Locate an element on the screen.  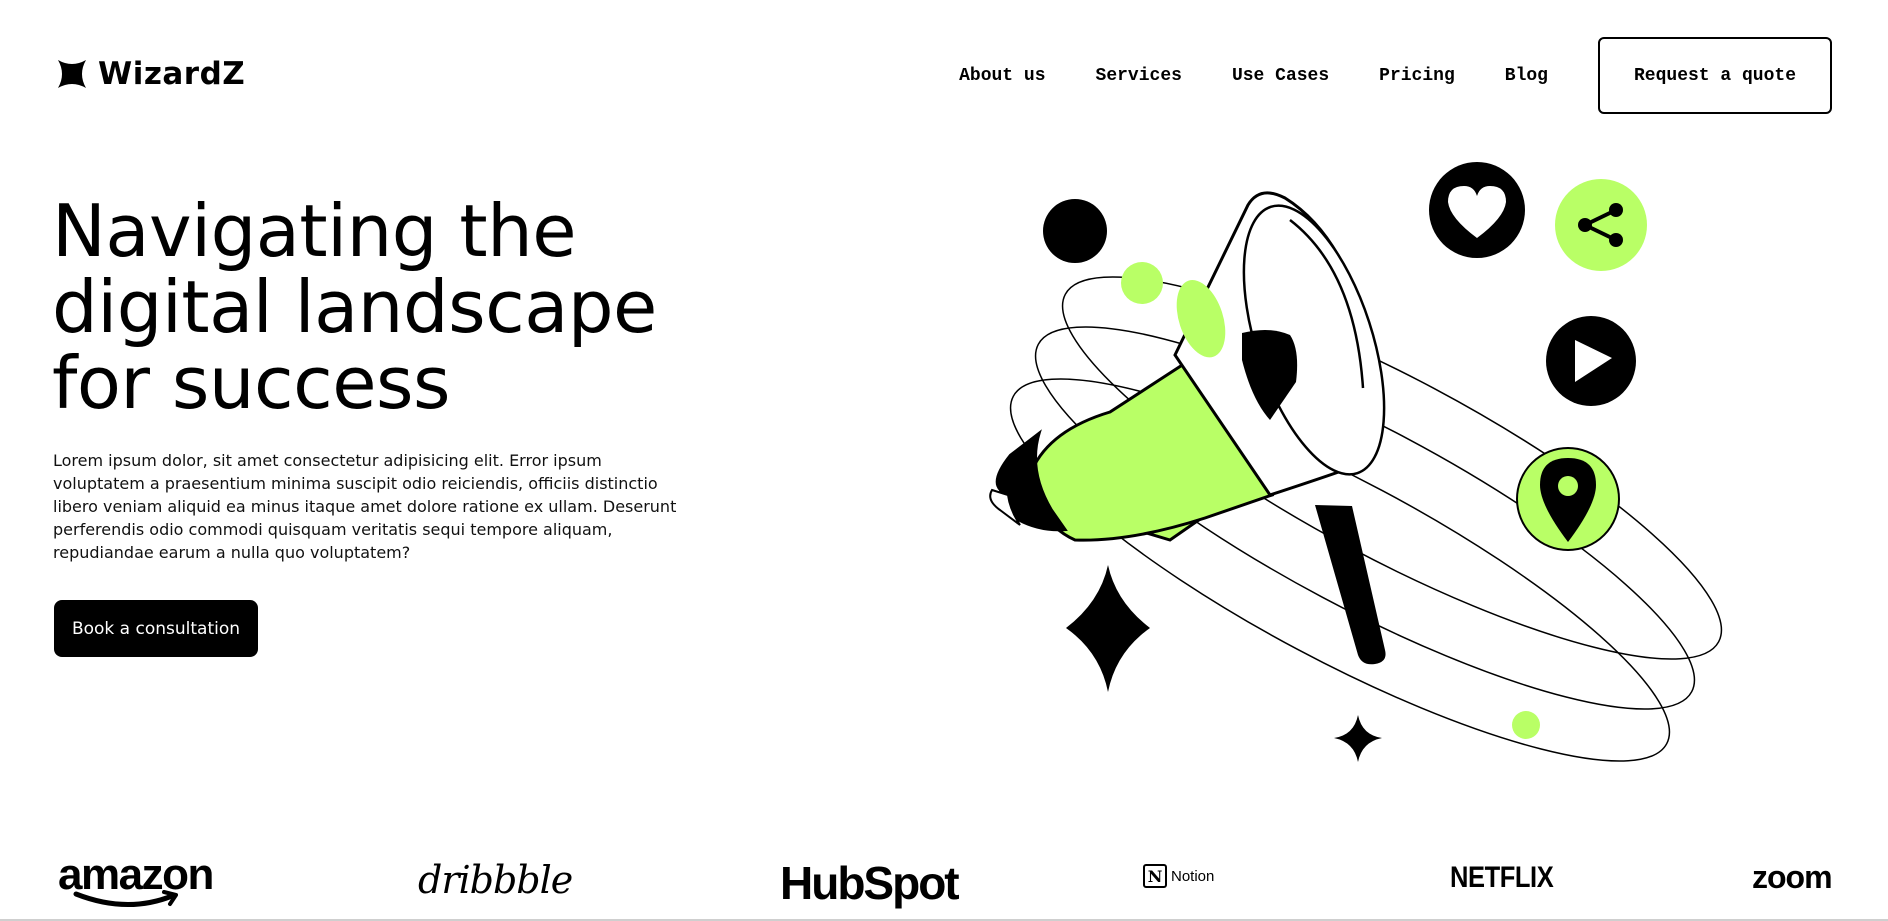
amazon-smile-icon is located at coordinates (125, 899).